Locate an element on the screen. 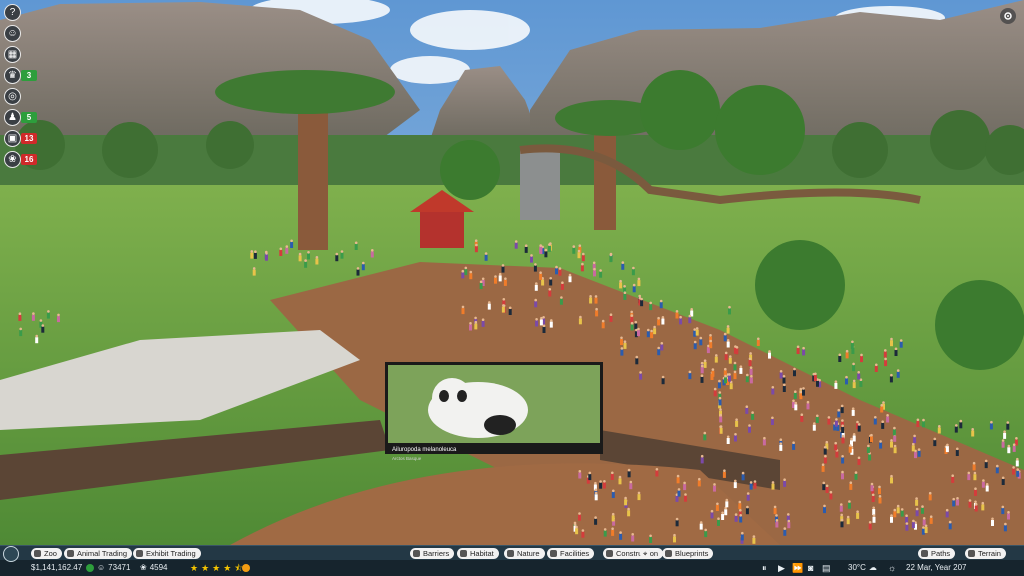  facilities-icon is located at coordinates (553, 553).